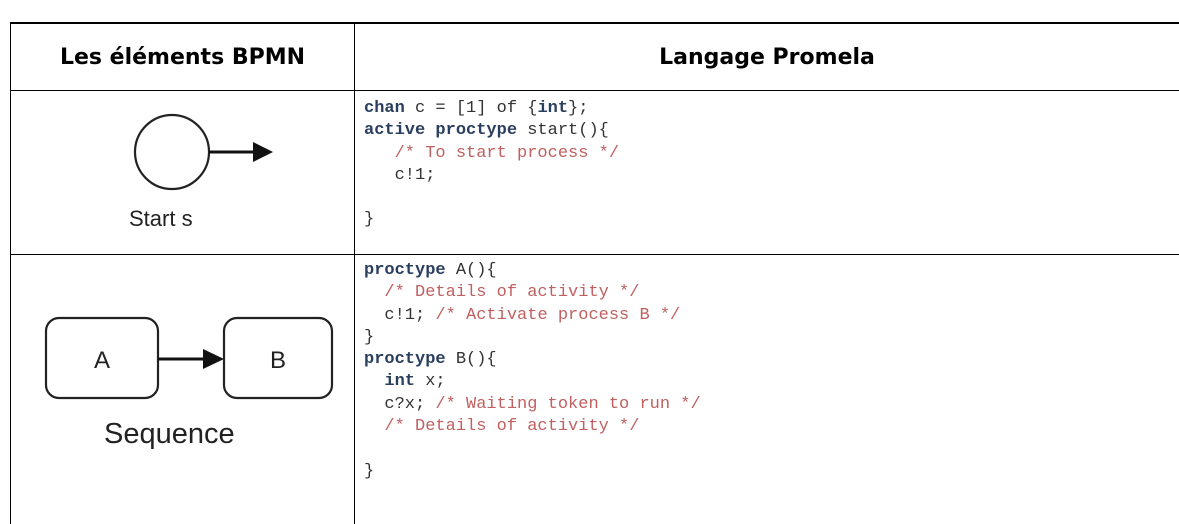  I want to click on code-line: /* To start process */, so click(491, 154).